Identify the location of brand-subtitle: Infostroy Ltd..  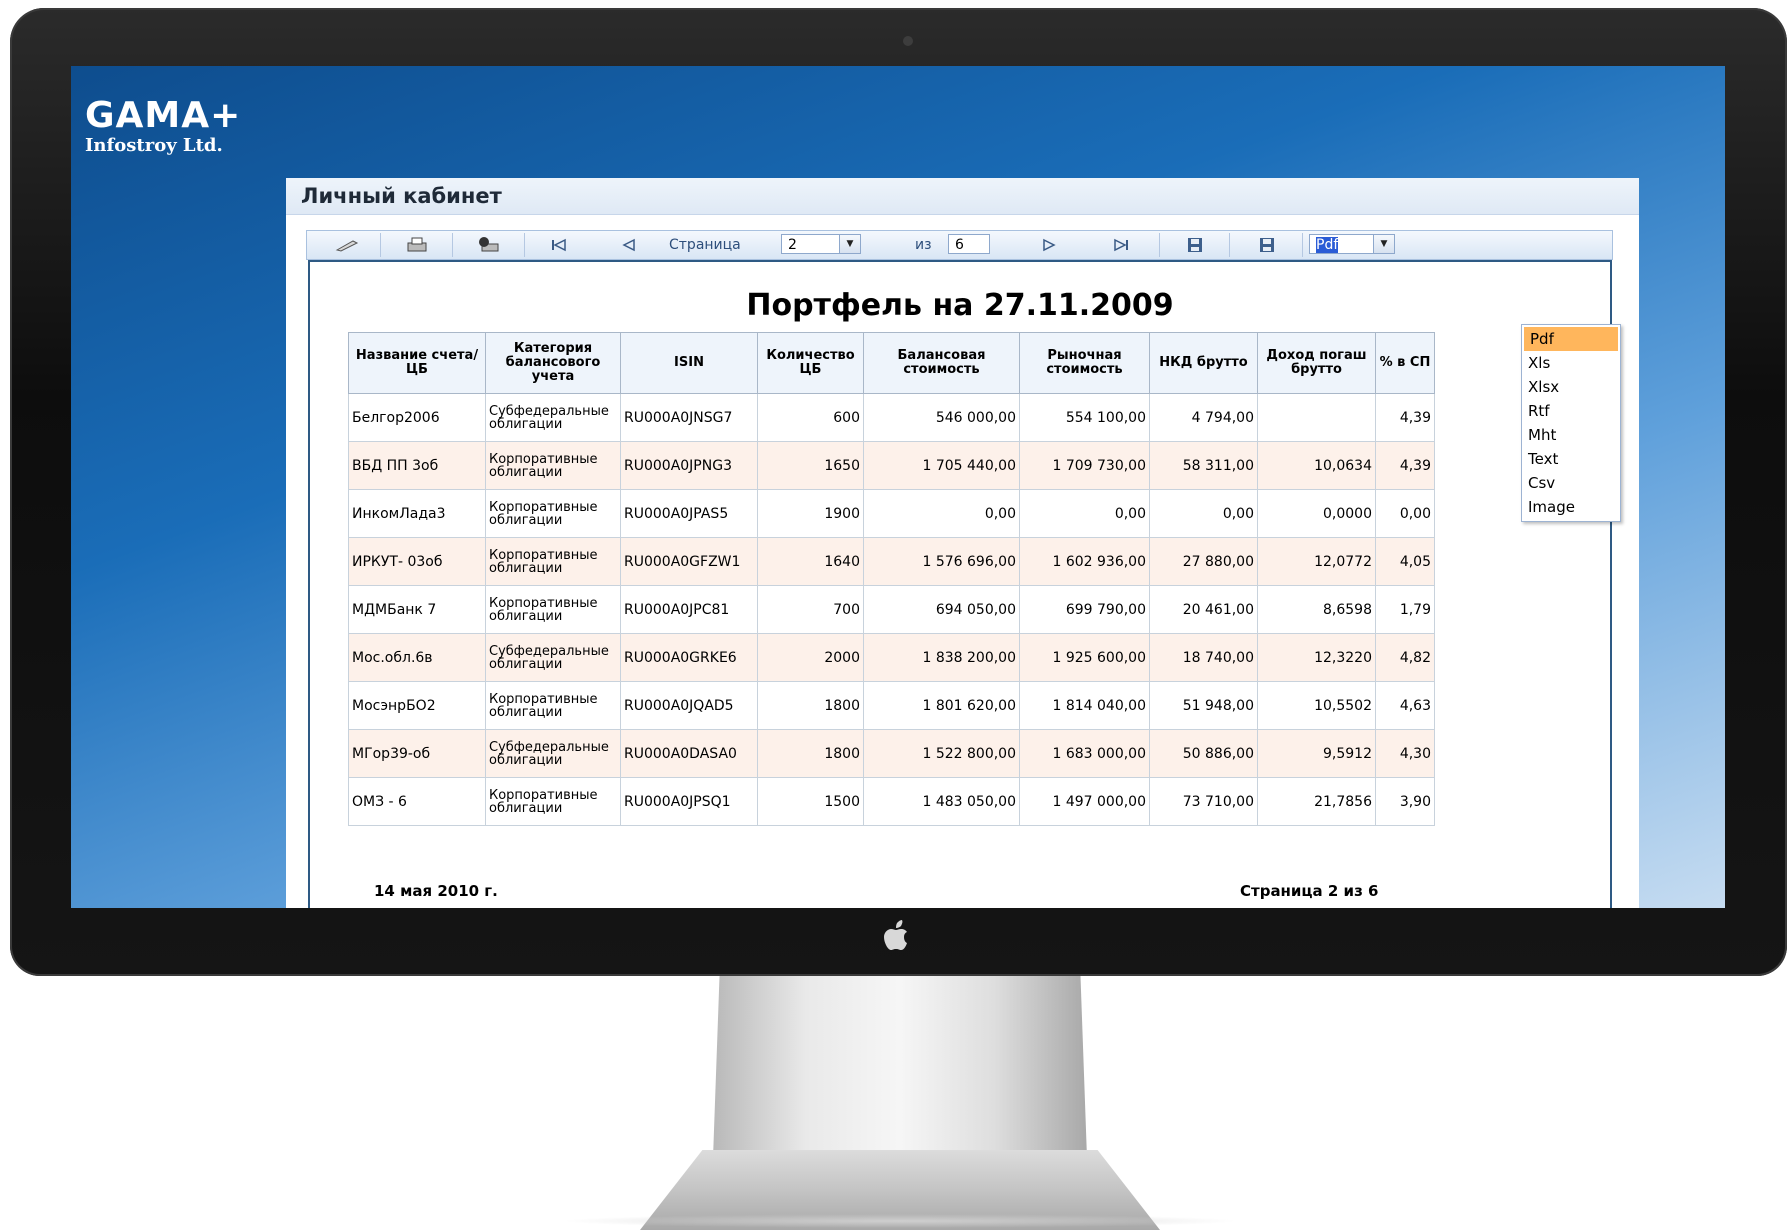
(154, 145).